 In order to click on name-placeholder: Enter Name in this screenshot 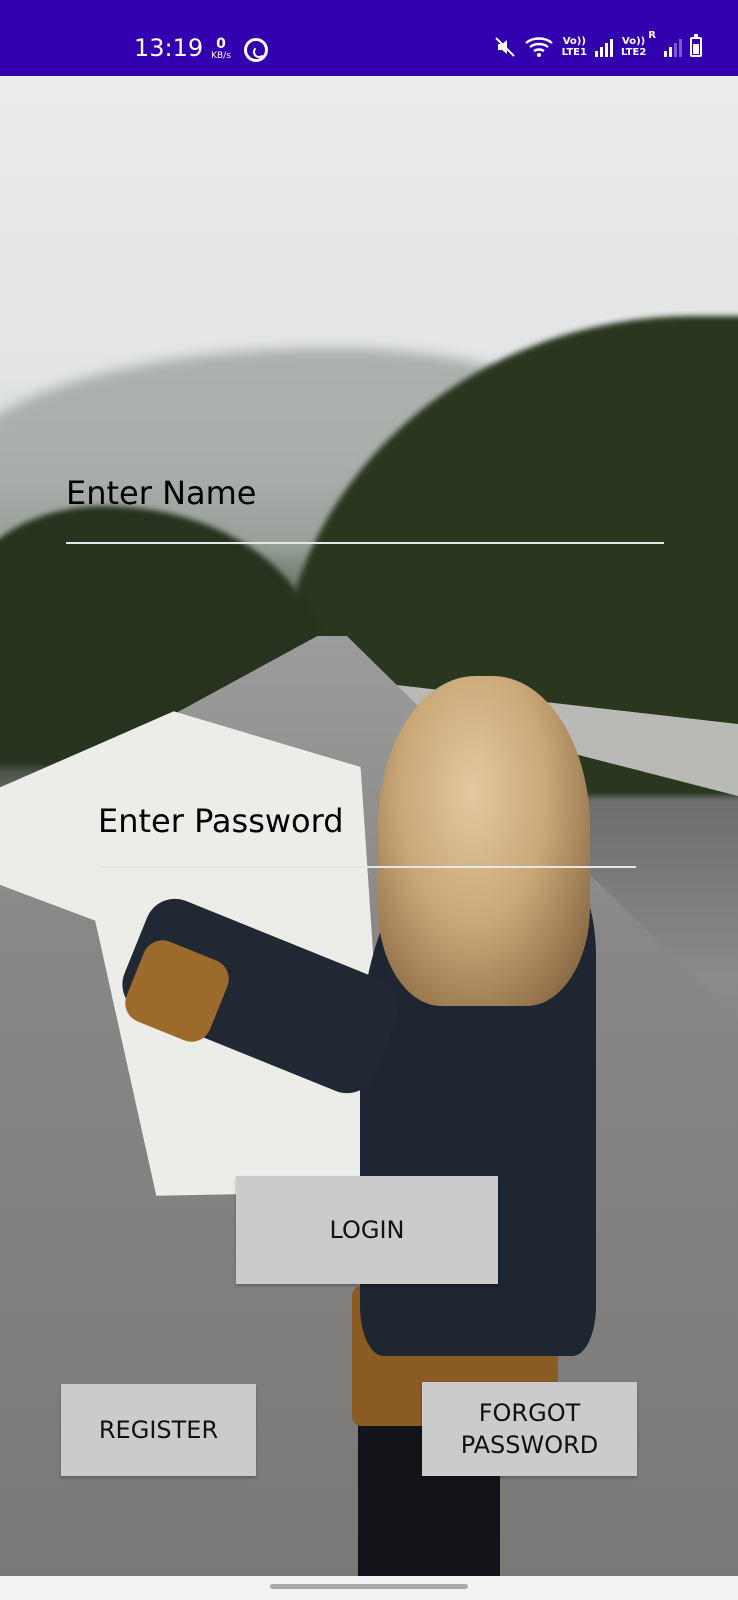, I will do `click(161, 493)`.